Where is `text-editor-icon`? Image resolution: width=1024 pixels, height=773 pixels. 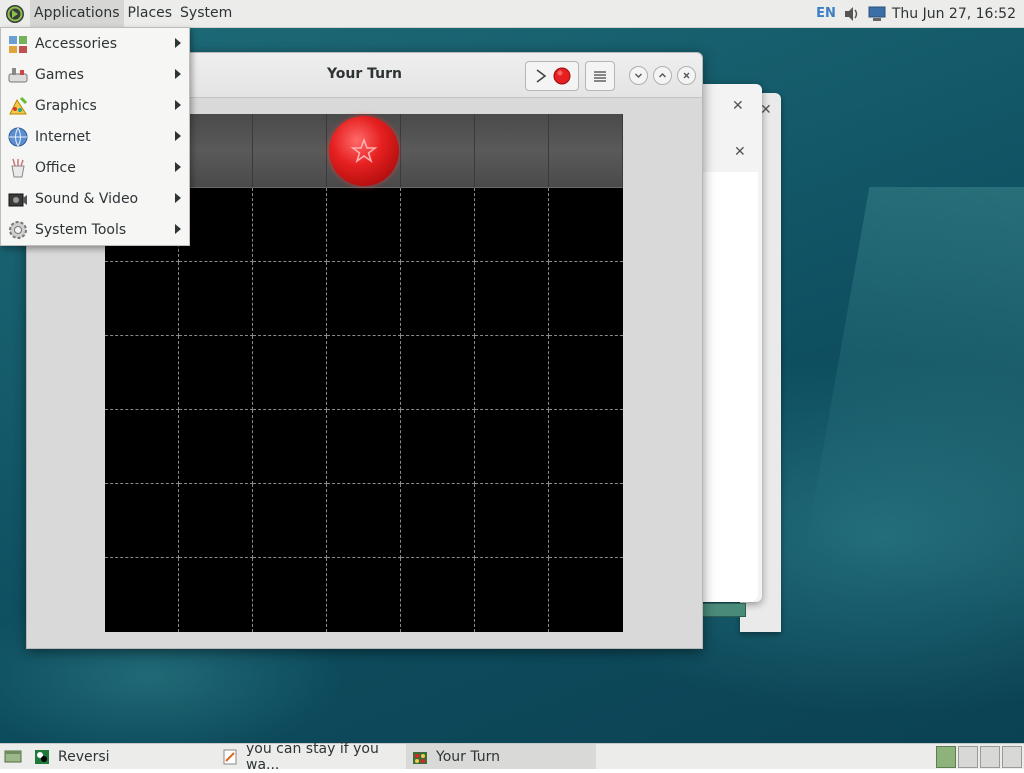
text-editor-icon is located at coordinates (230, 757).